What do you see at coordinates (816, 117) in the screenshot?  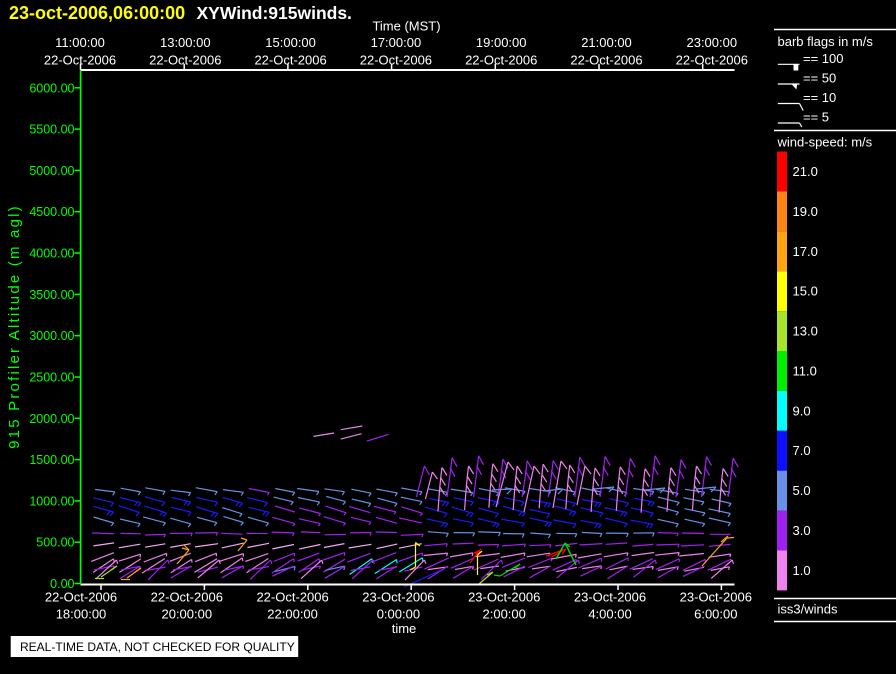 I see `svg-text: == 5` at bounding box center [816, 117].